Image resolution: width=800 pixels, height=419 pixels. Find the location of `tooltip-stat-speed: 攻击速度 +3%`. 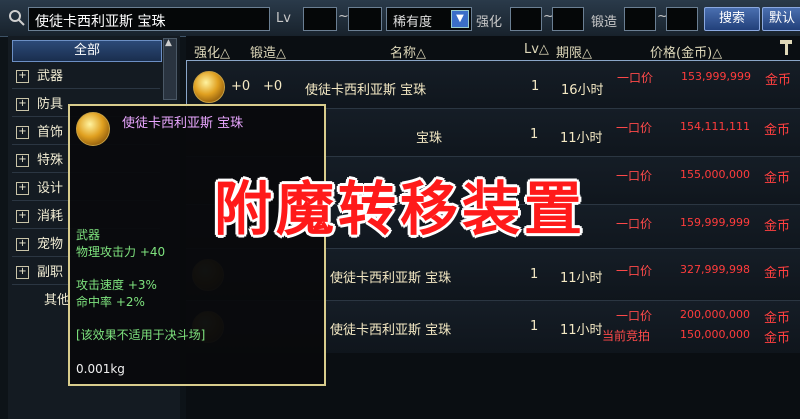

tooltip-stat-speed: 攻击速度 +3% is located at coordinates (116, 285).